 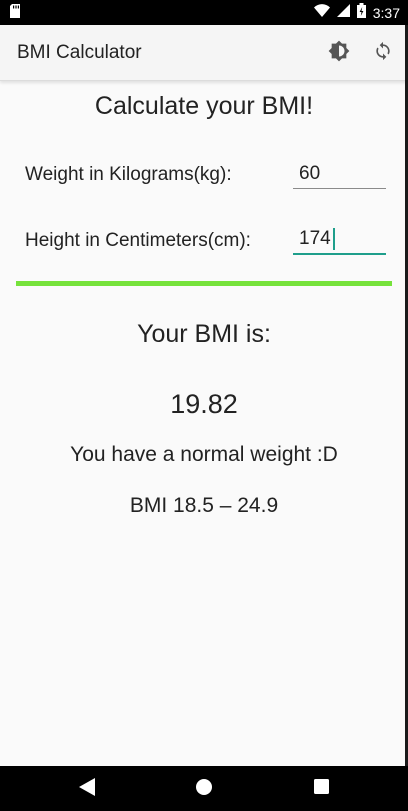 I want to click on weight-label: Weight in Kilograms(kg):, so click(x=128, y=174).